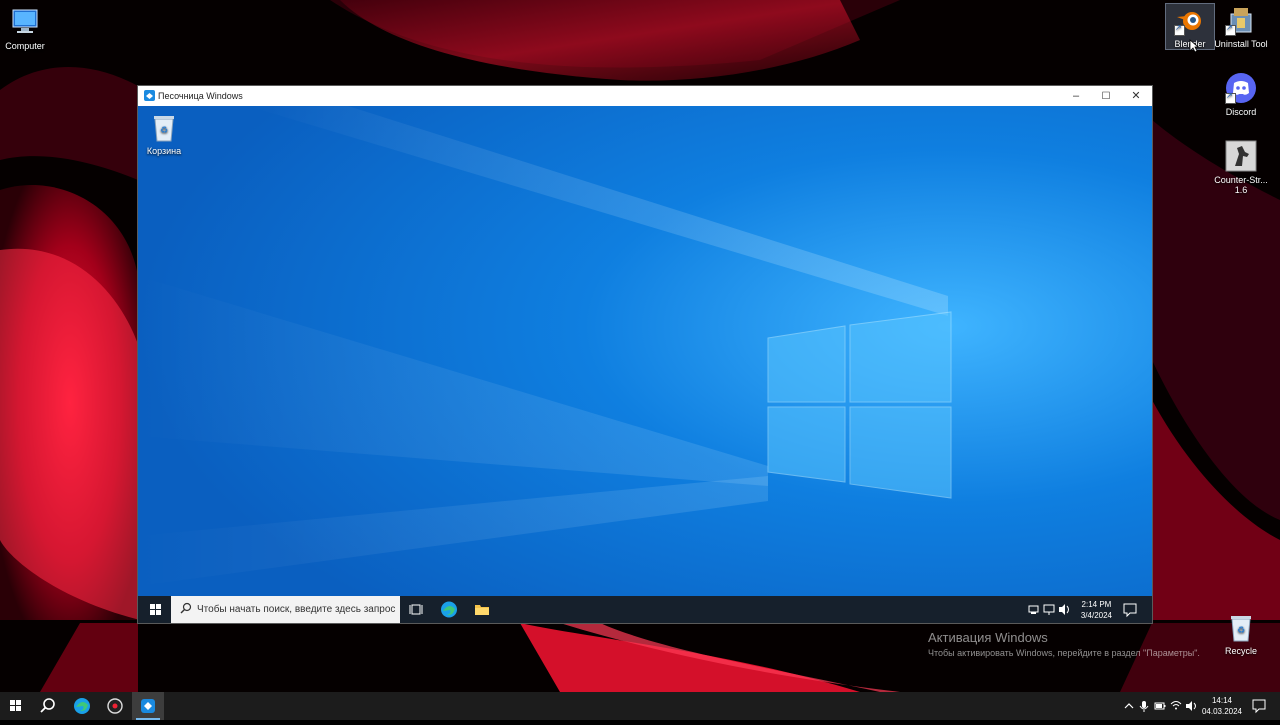 The width and height of the screenshot is (1280, 725). Describe the element at coordinates (645, 96) in the screenshot. I see `sandbox-titlebar: Песочница Windows – ☐ ✕` at that location.